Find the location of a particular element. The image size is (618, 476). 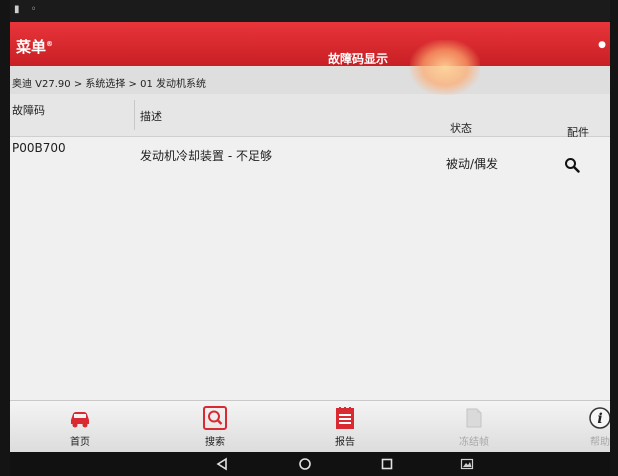

android-navigation-bar is located at coordinates (310, 464).